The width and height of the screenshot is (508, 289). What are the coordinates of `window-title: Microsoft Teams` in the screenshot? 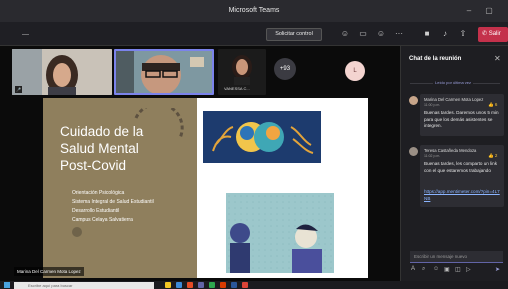 It's located at (254, 10).